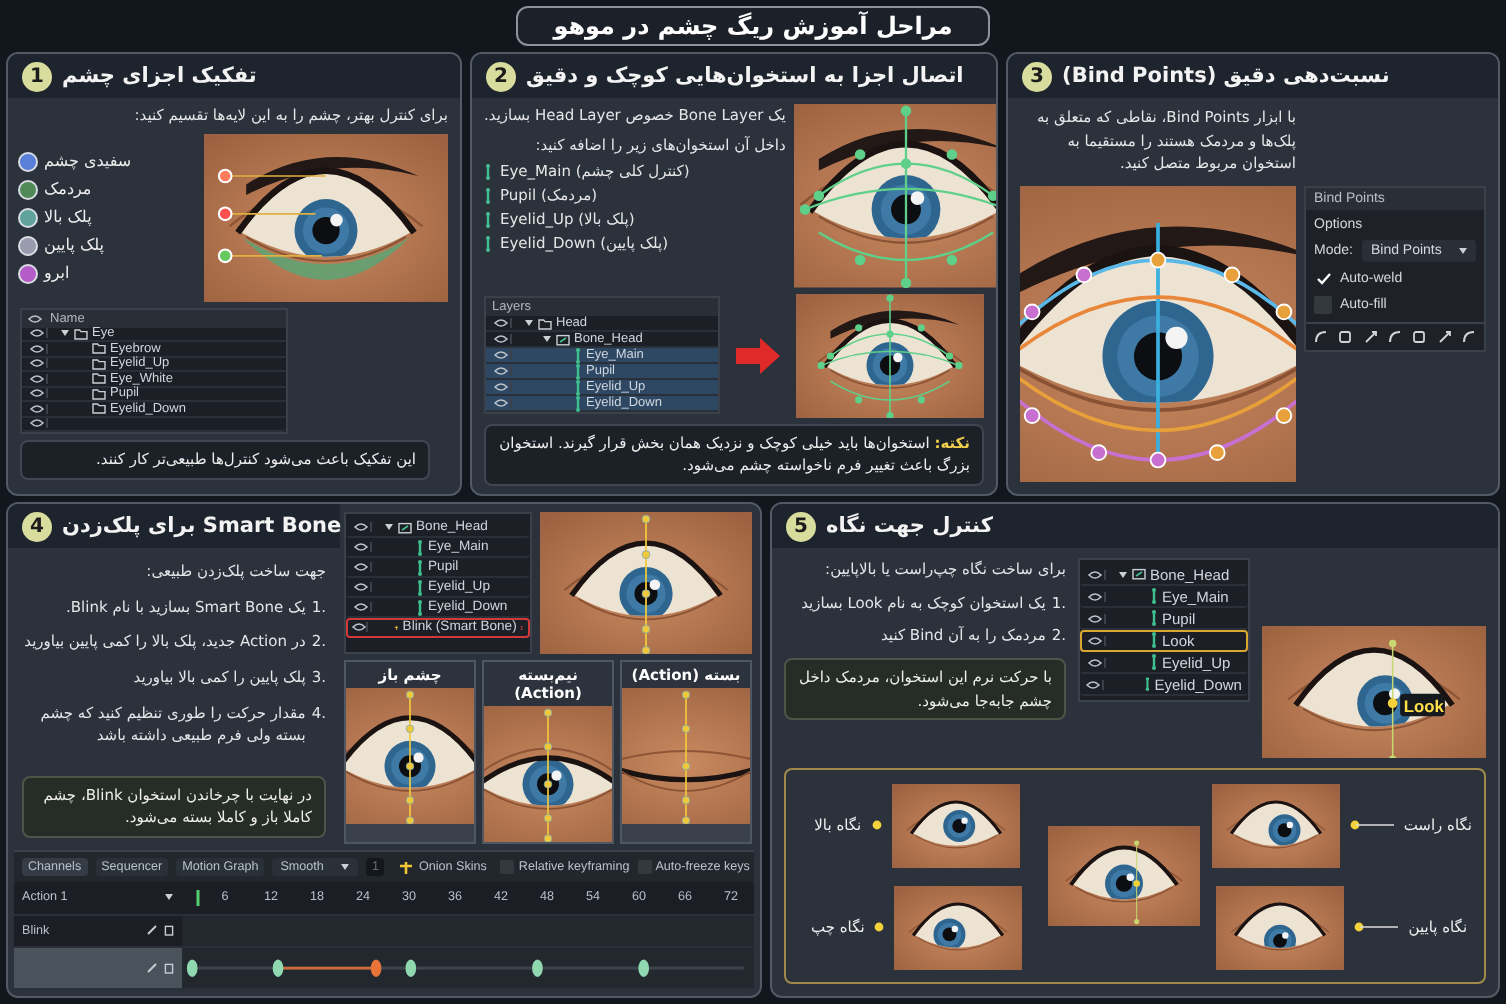 Image resolution: width=1506 pixels, height=1004 pixels. What do you see at coordinates (745, 76) in the screenshot?
I see `panel-title: اتصال اجزا به استخوان‌هایی کوچک و دقیق` at bounding box center [745, 76].